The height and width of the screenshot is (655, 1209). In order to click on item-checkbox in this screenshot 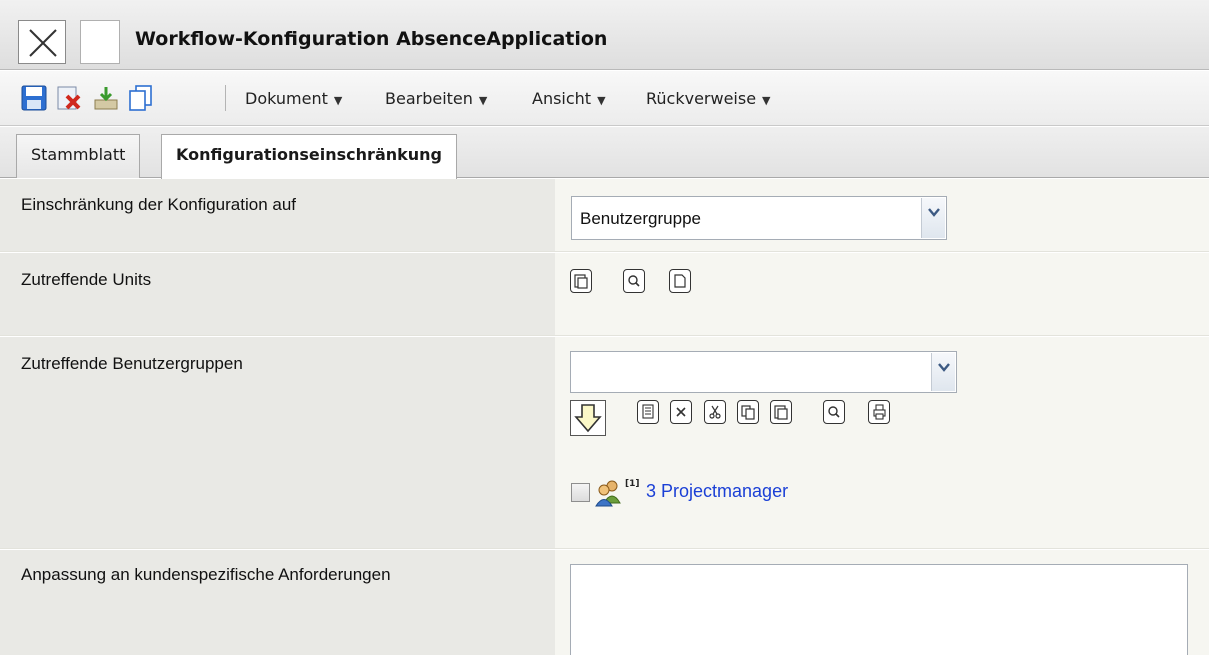, I will do `click(580, 492)`.